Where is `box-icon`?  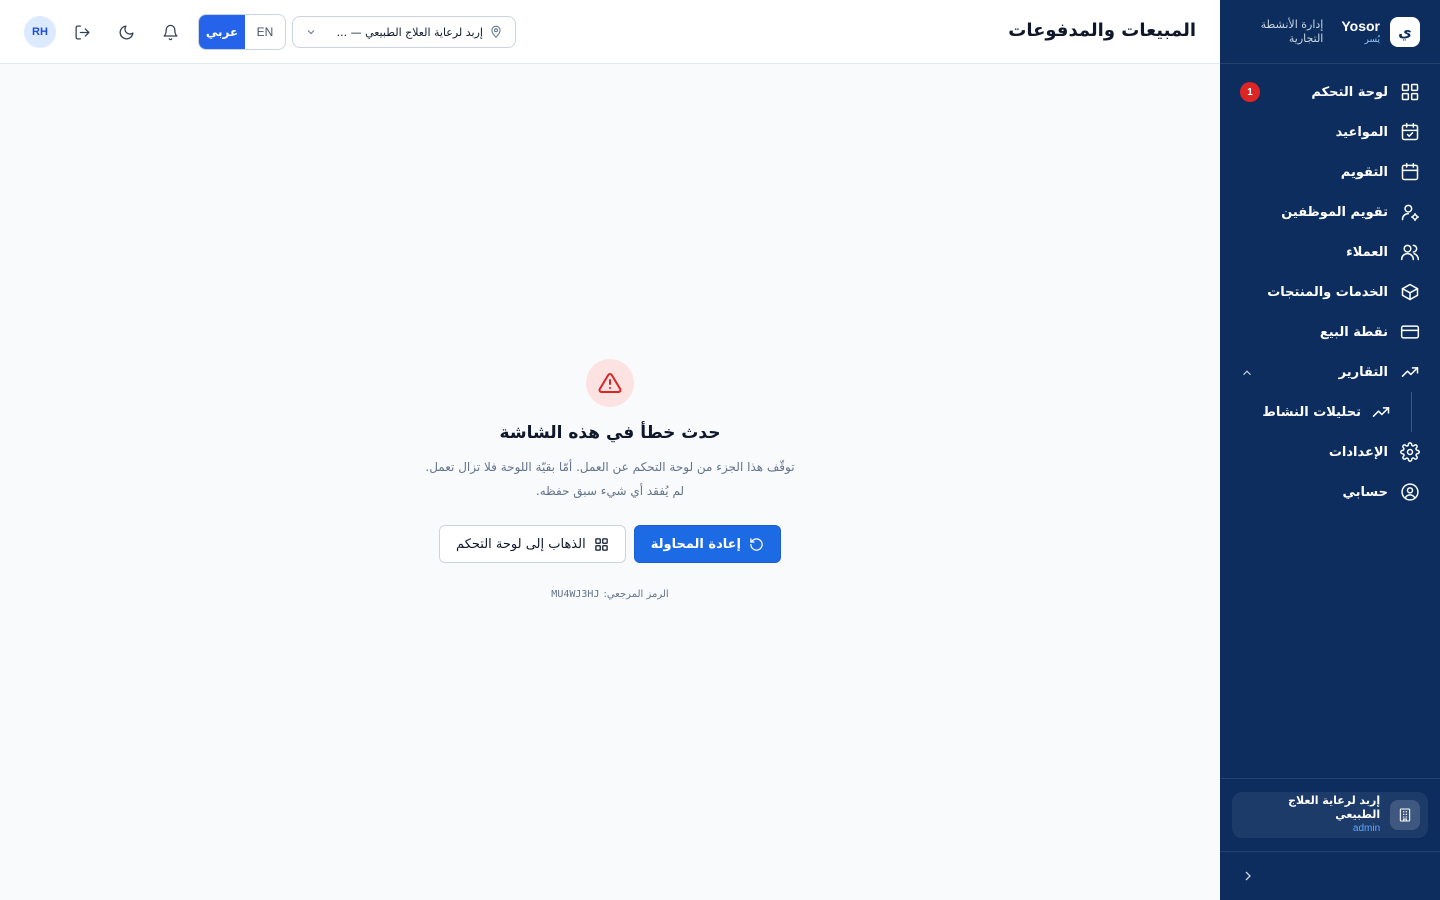 box-icon is located at coordinates (1410, 292).